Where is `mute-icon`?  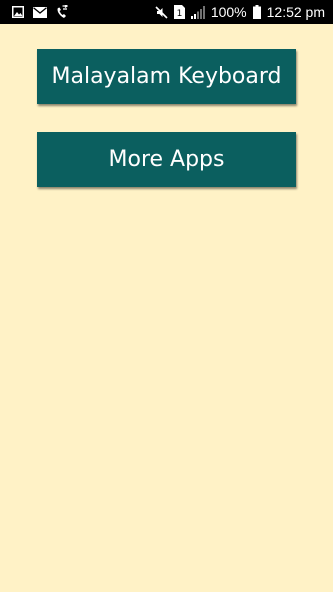
mute-icon is located at coordinates (161, 12).